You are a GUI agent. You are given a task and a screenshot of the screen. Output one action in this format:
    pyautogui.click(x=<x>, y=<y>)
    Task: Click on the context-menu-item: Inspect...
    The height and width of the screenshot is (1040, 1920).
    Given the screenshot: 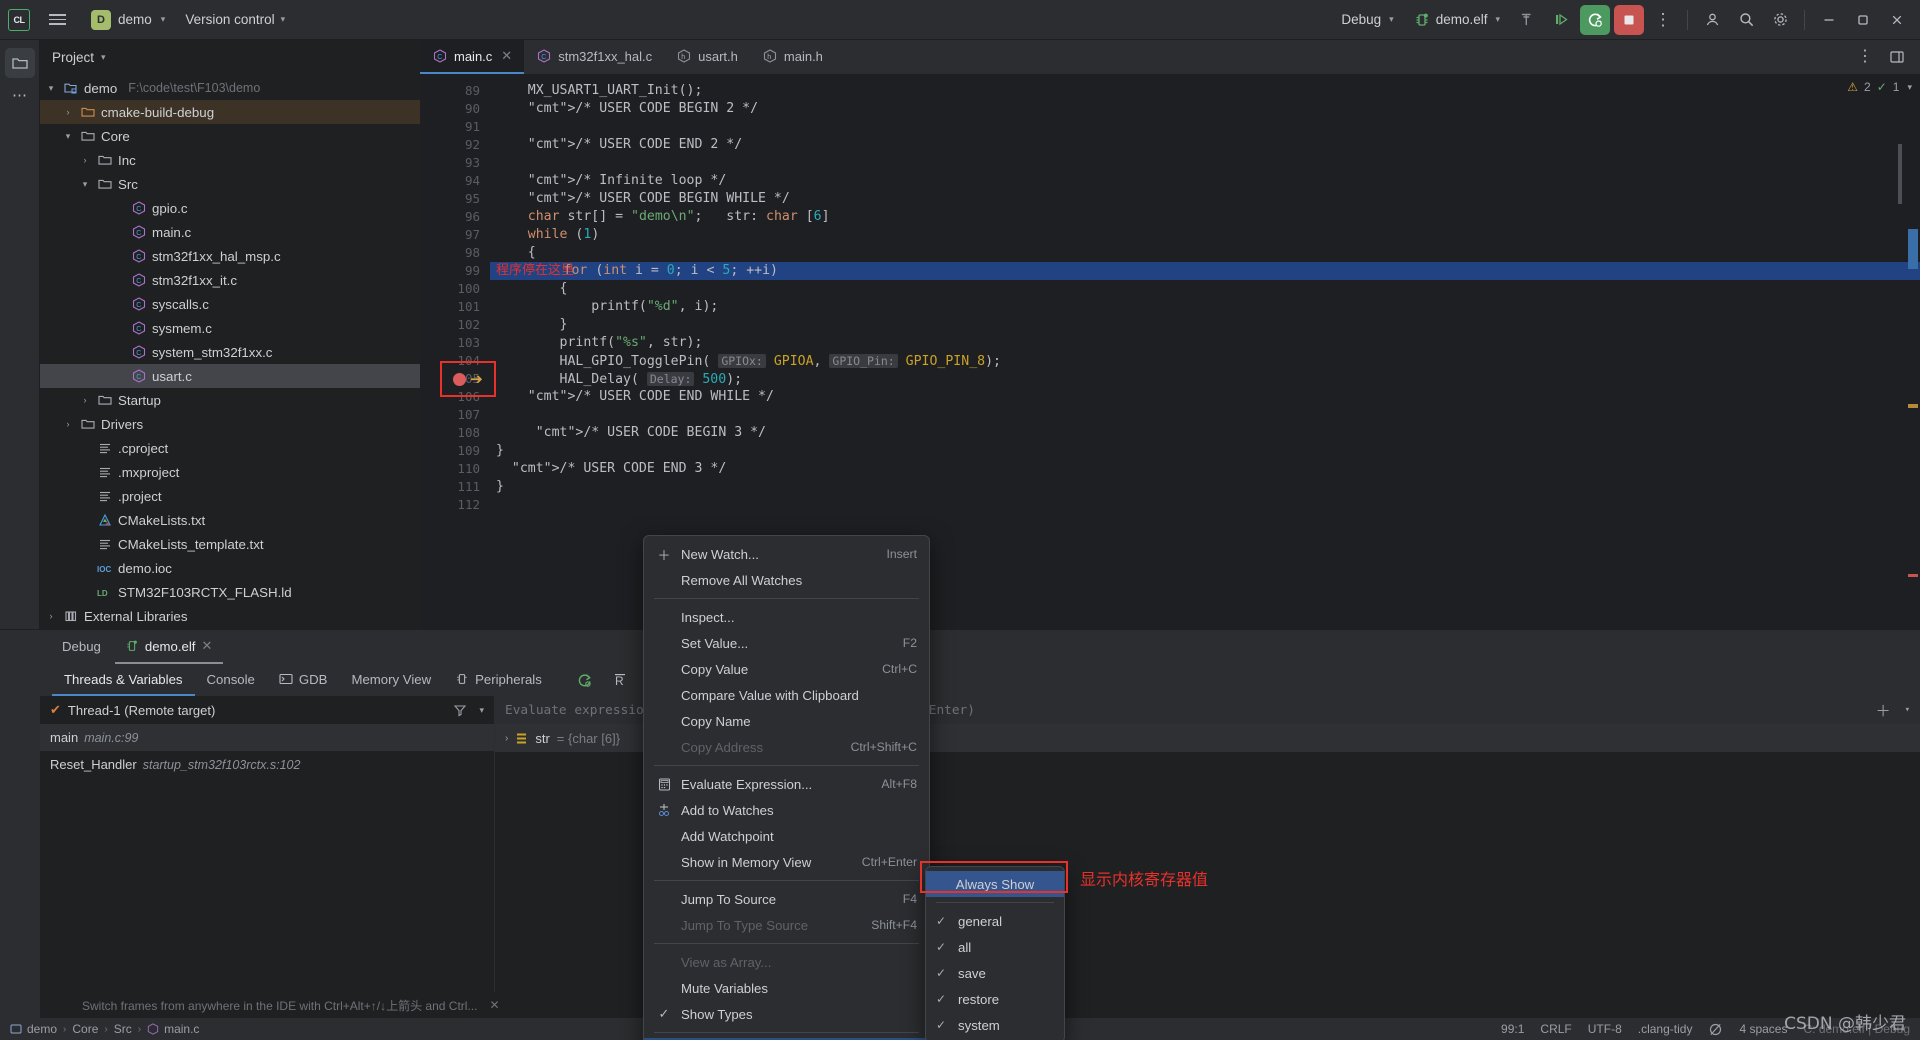 What is the action you would take?
    pyautogui.click(x=786, y=617)
    